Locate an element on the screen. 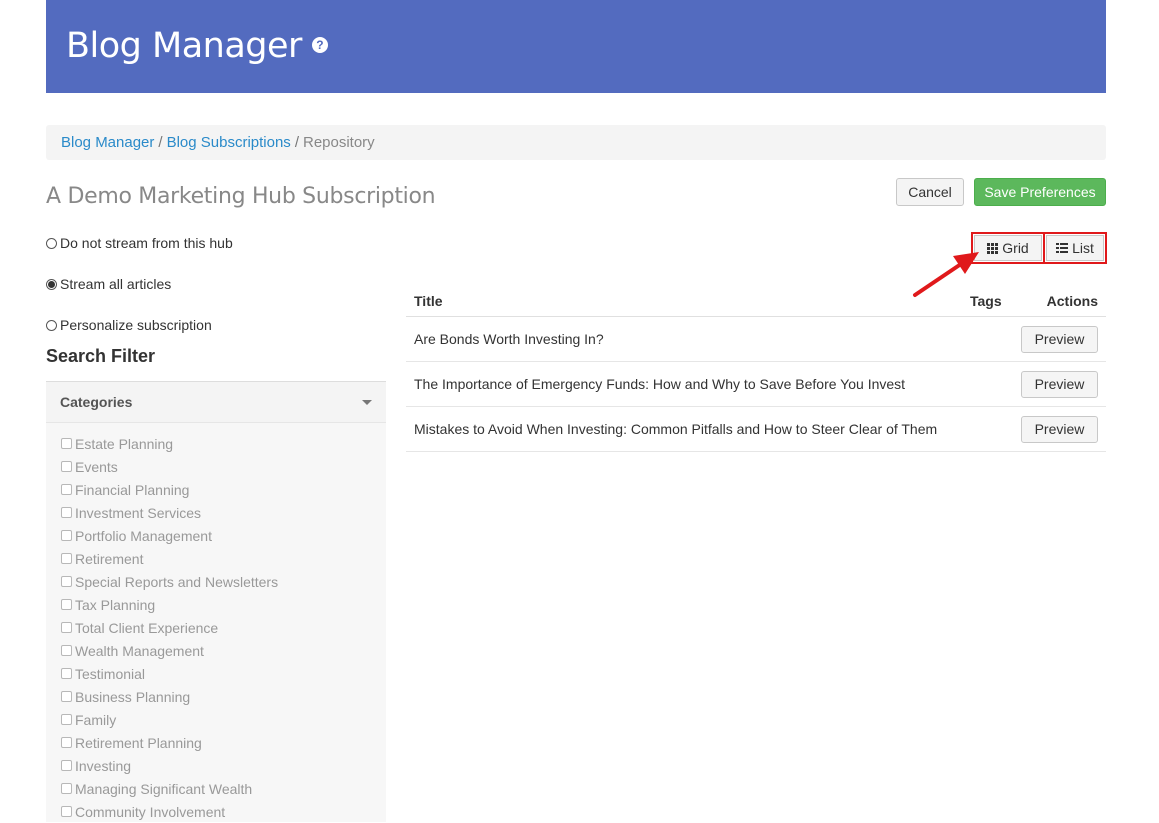 The height and width of the screenshot is (823, 1159). categories-label: Categories is located at coordinates (96, 402).